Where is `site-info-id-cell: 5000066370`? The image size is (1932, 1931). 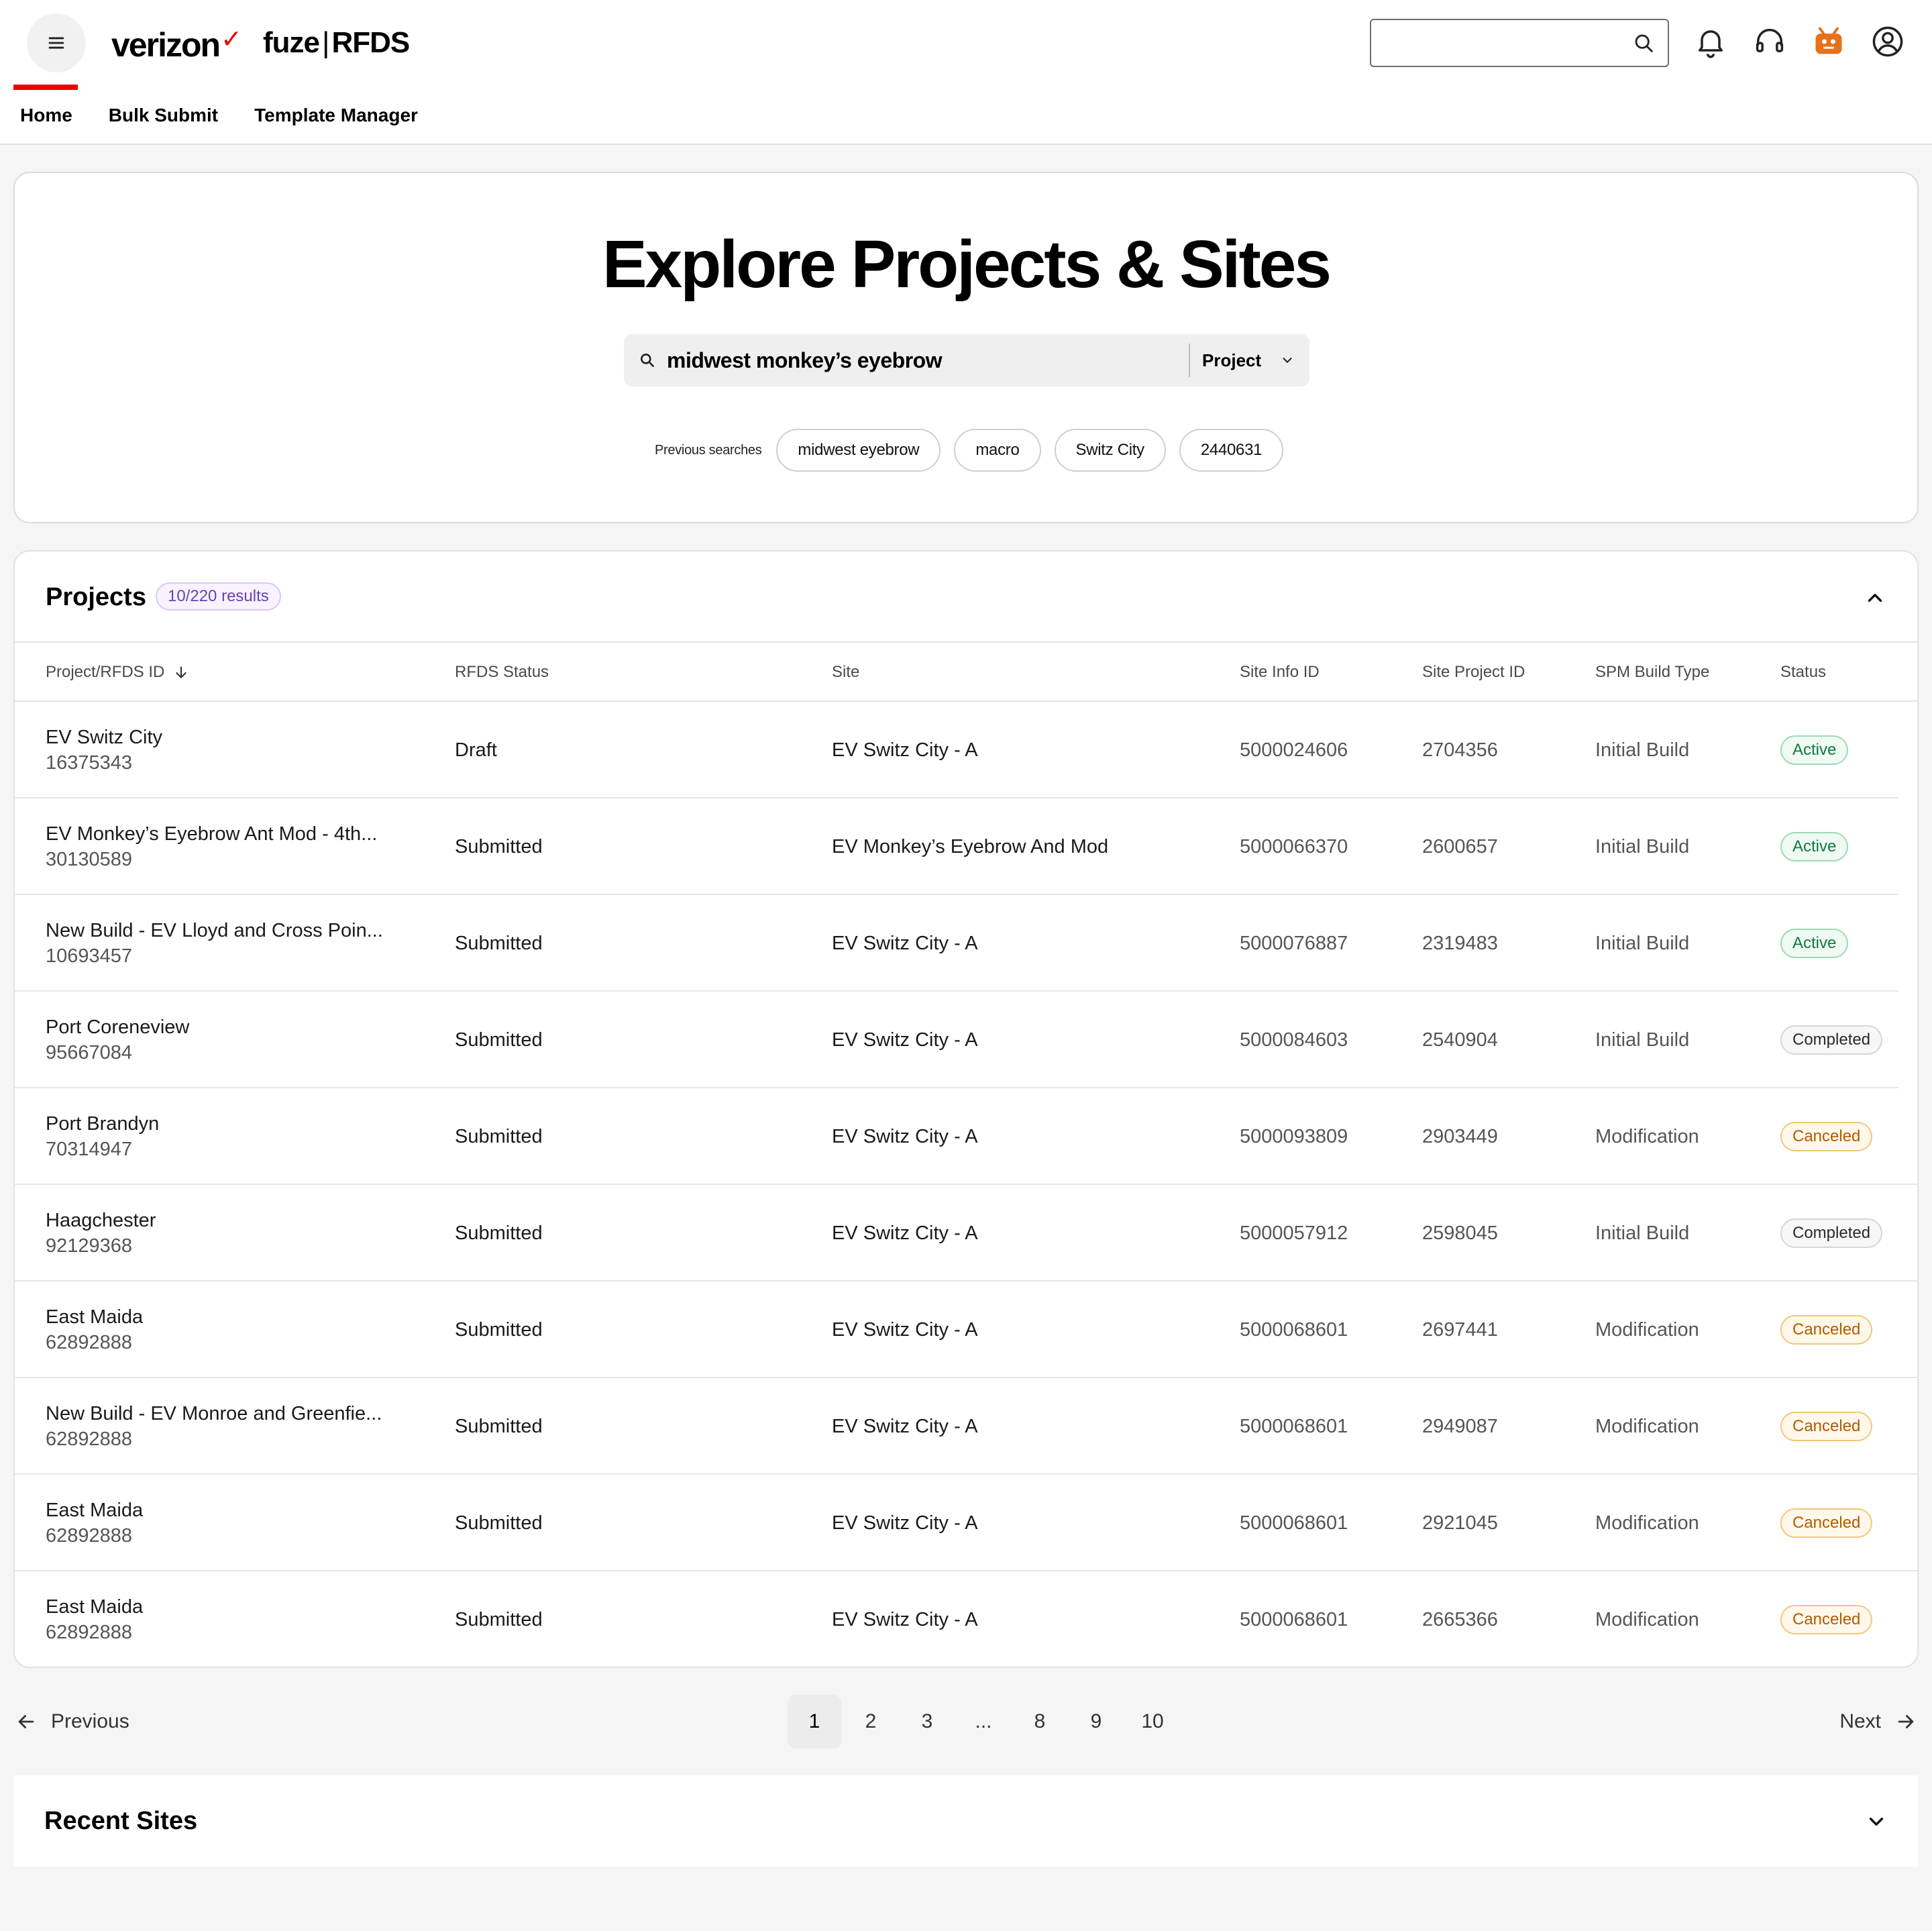 site-info-id-cell: 5000066370 is located at coordinates (1294, 846).